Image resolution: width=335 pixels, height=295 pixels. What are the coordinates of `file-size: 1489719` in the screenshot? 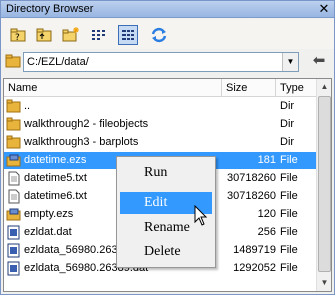 It's located at (254, 250).